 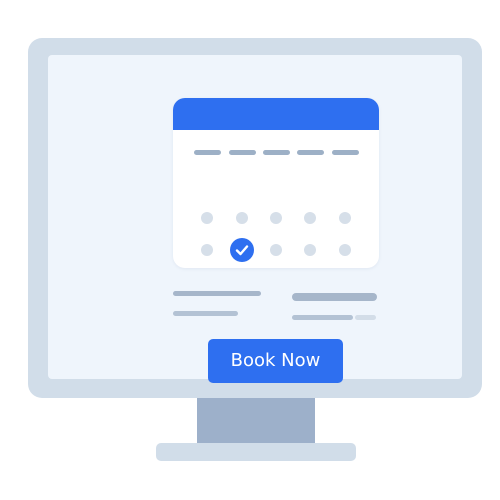 What do you see at coordinates (276, 183) in the screenshot?
I see `calendar-card` at bounding box center [276, 183].